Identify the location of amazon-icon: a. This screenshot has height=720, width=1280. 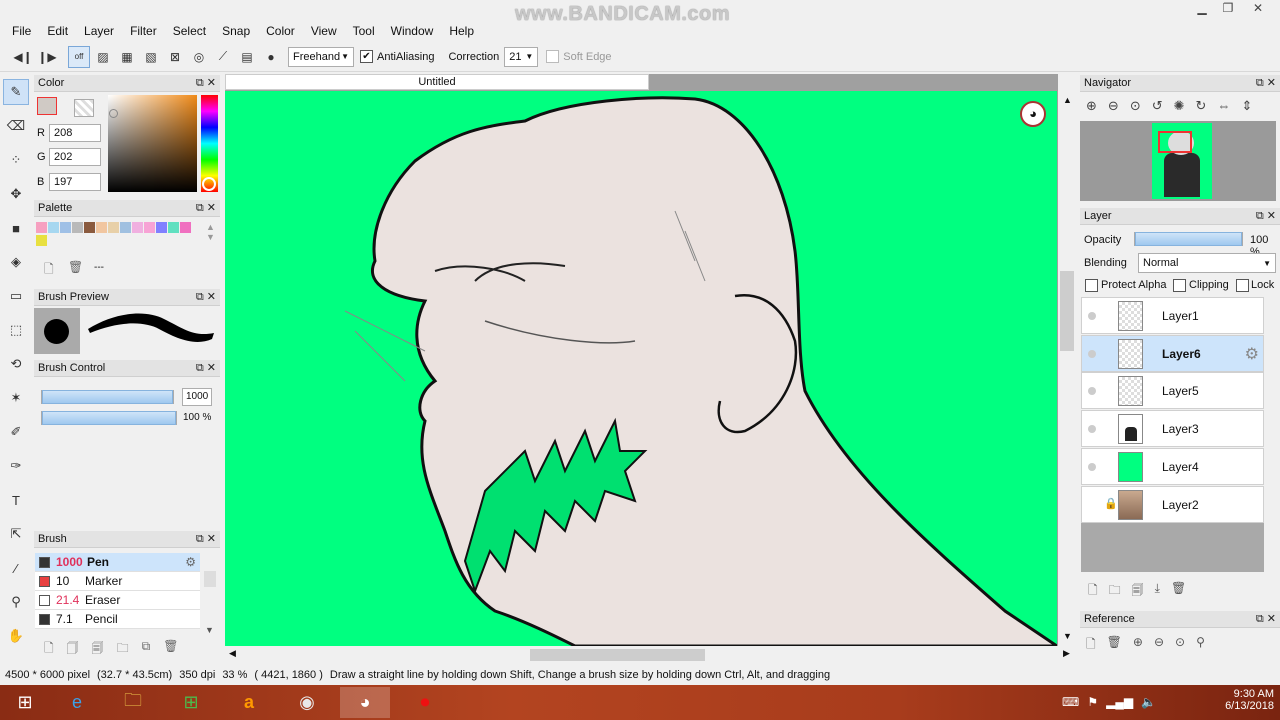
(249, 702).